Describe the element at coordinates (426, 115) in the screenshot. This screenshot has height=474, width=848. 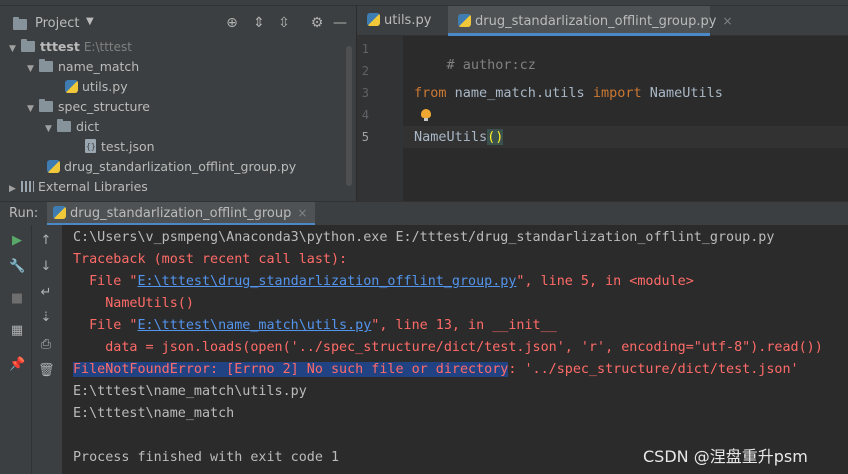
I see `lightbulb-icon` at that location.